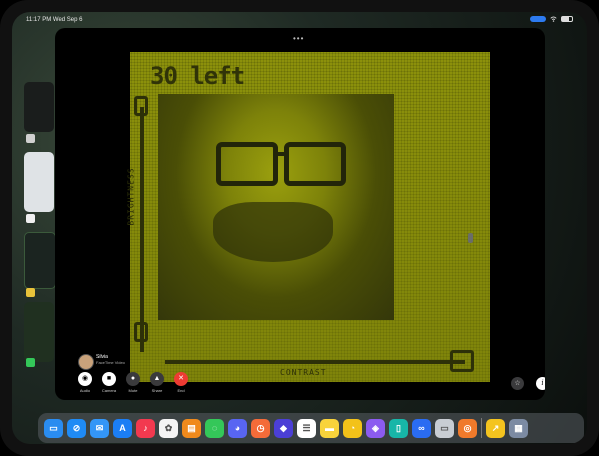 This screenshot has height=456, width=599. What do you see at coordinates (168, 428) in the screenshot?
I see `dock-app-photos: ✿` at bounding box center [168, 428].